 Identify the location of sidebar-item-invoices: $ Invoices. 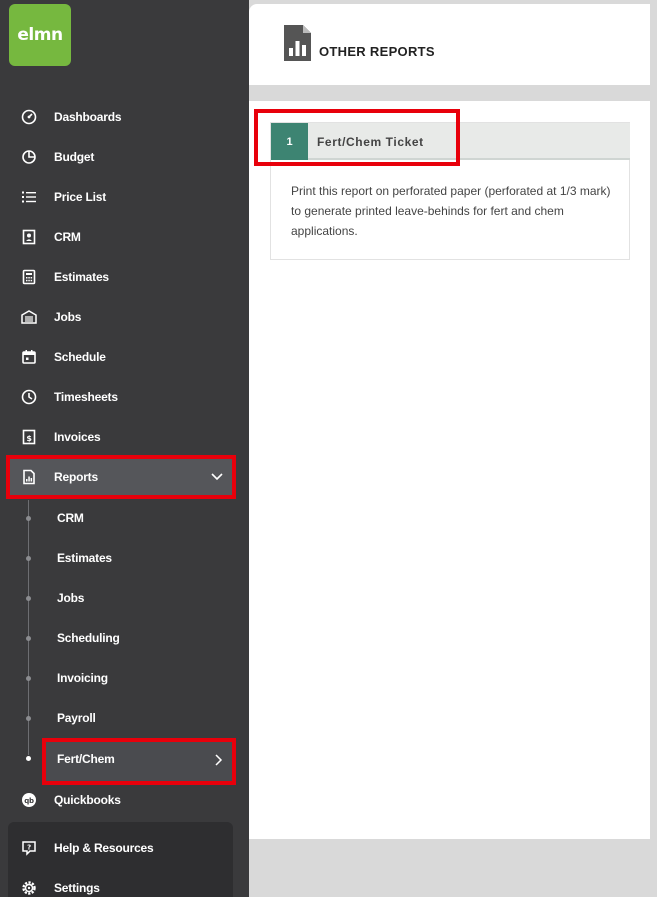
(124, 437).